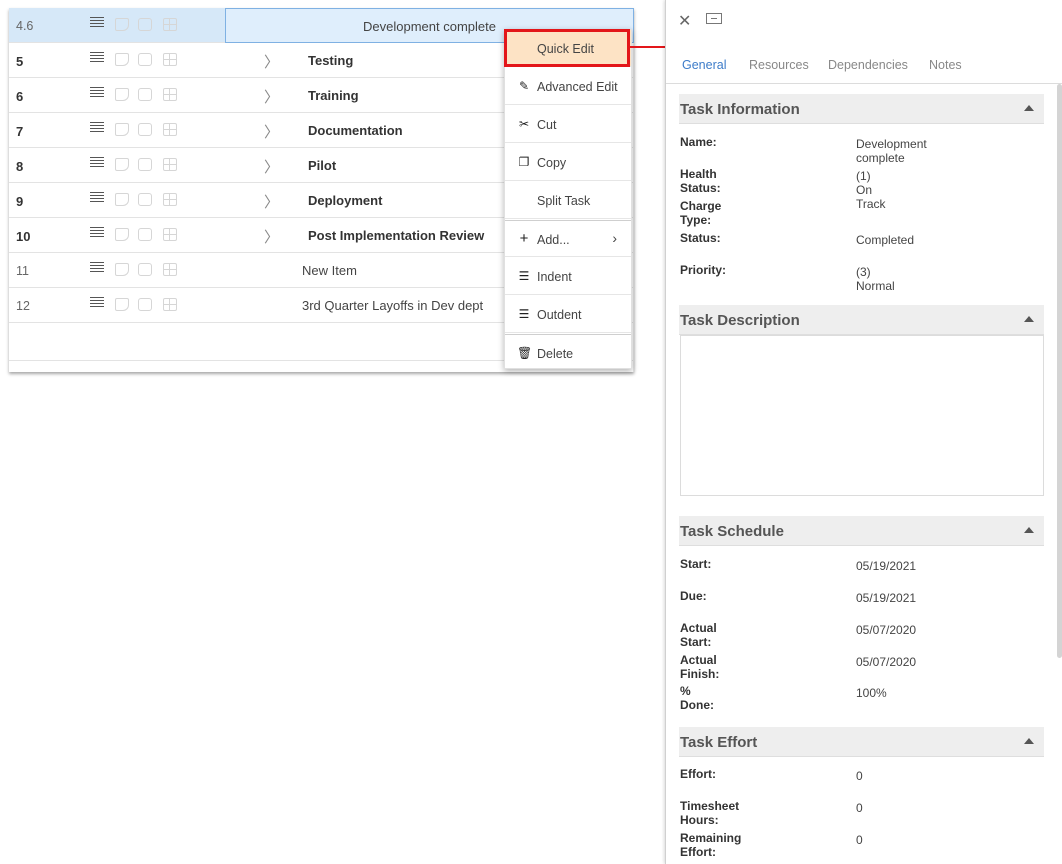 Image resolution: width=1062 pixels, height=864 pixels. I want to click on menu-item-label: Copy, so click(552, 163).